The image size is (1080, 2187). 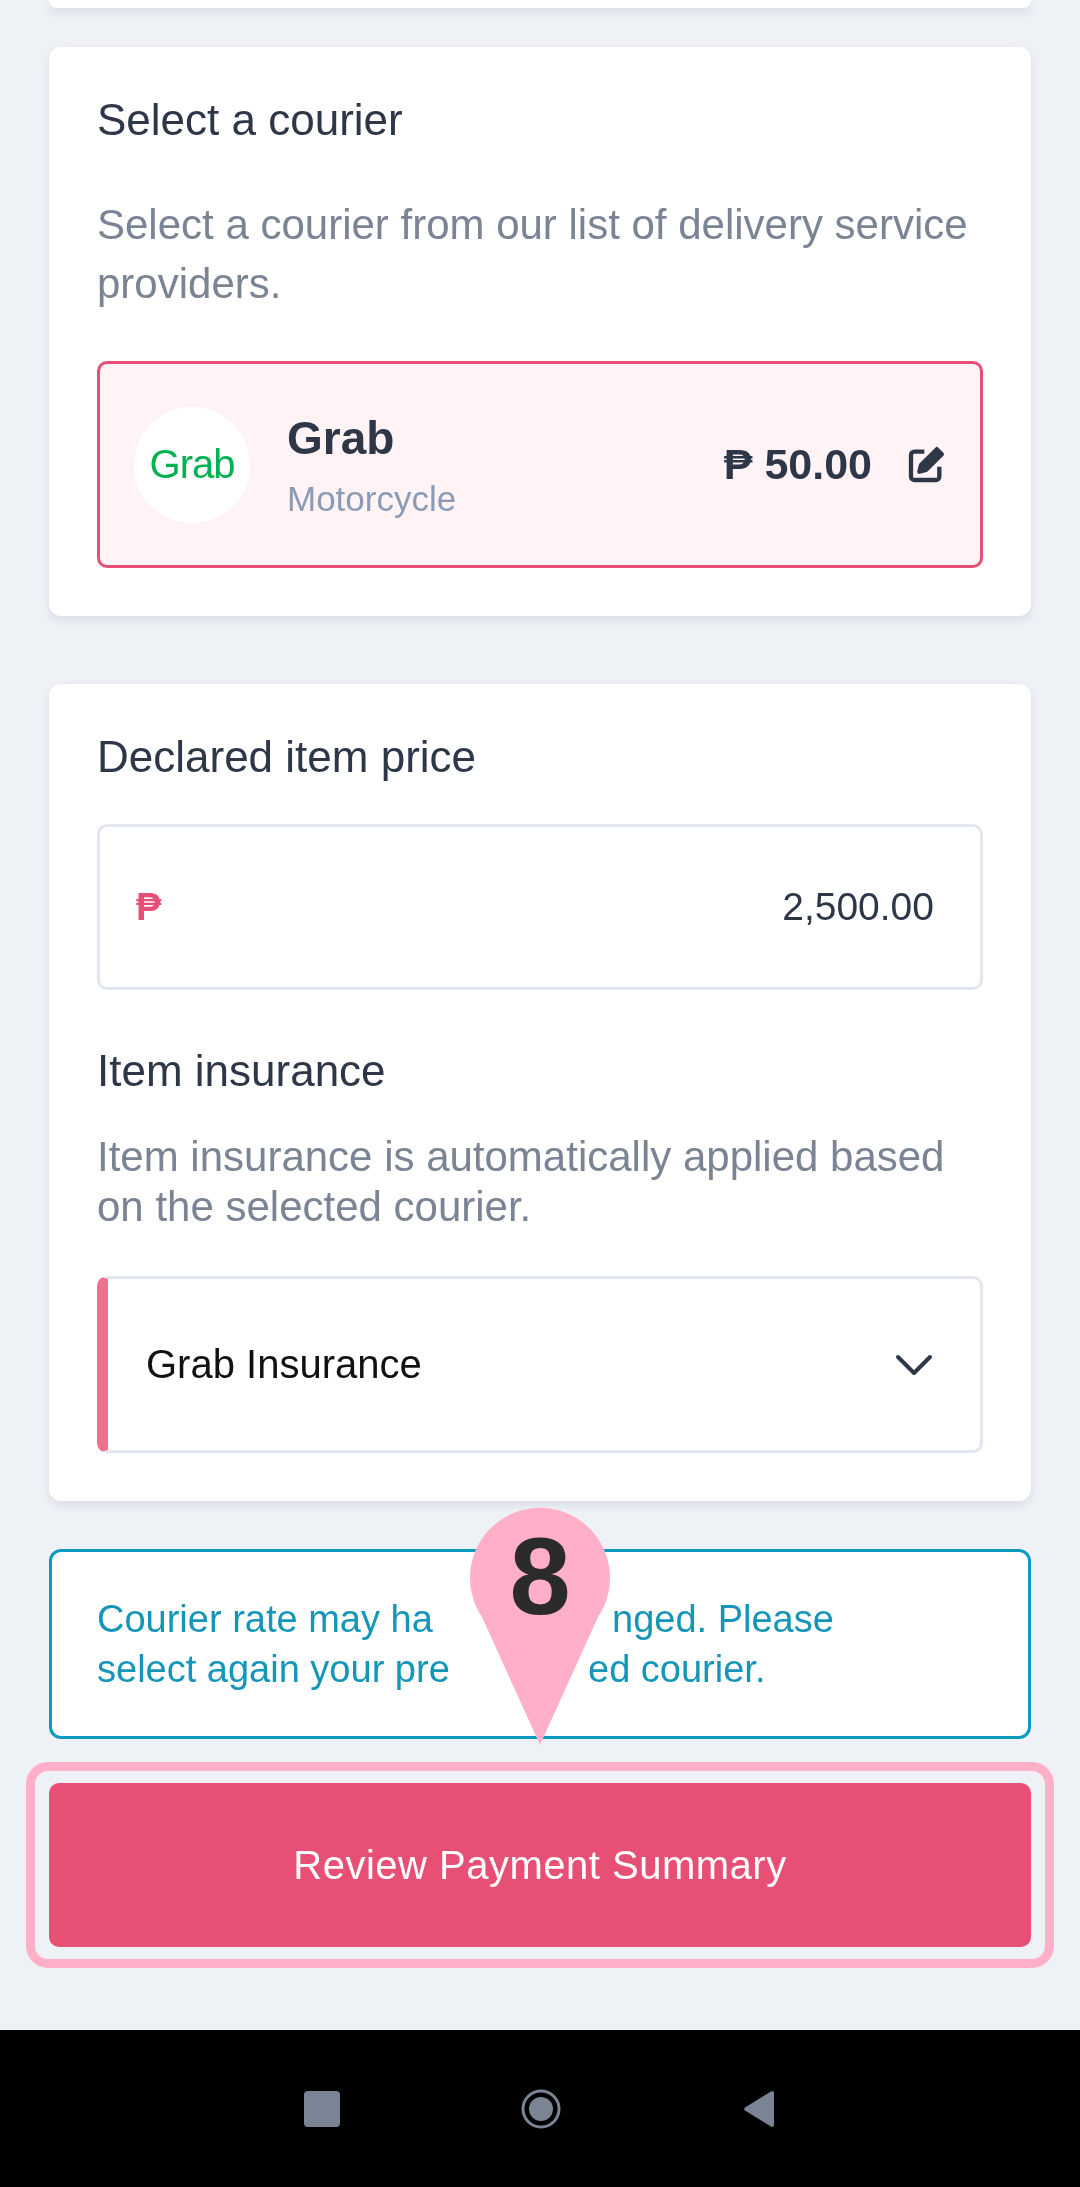 What do you see at coordinates (540, 1865) in the screenshot?
I see `review-payment-button: Review Payment Summary` at bounding box center [540, 1865].